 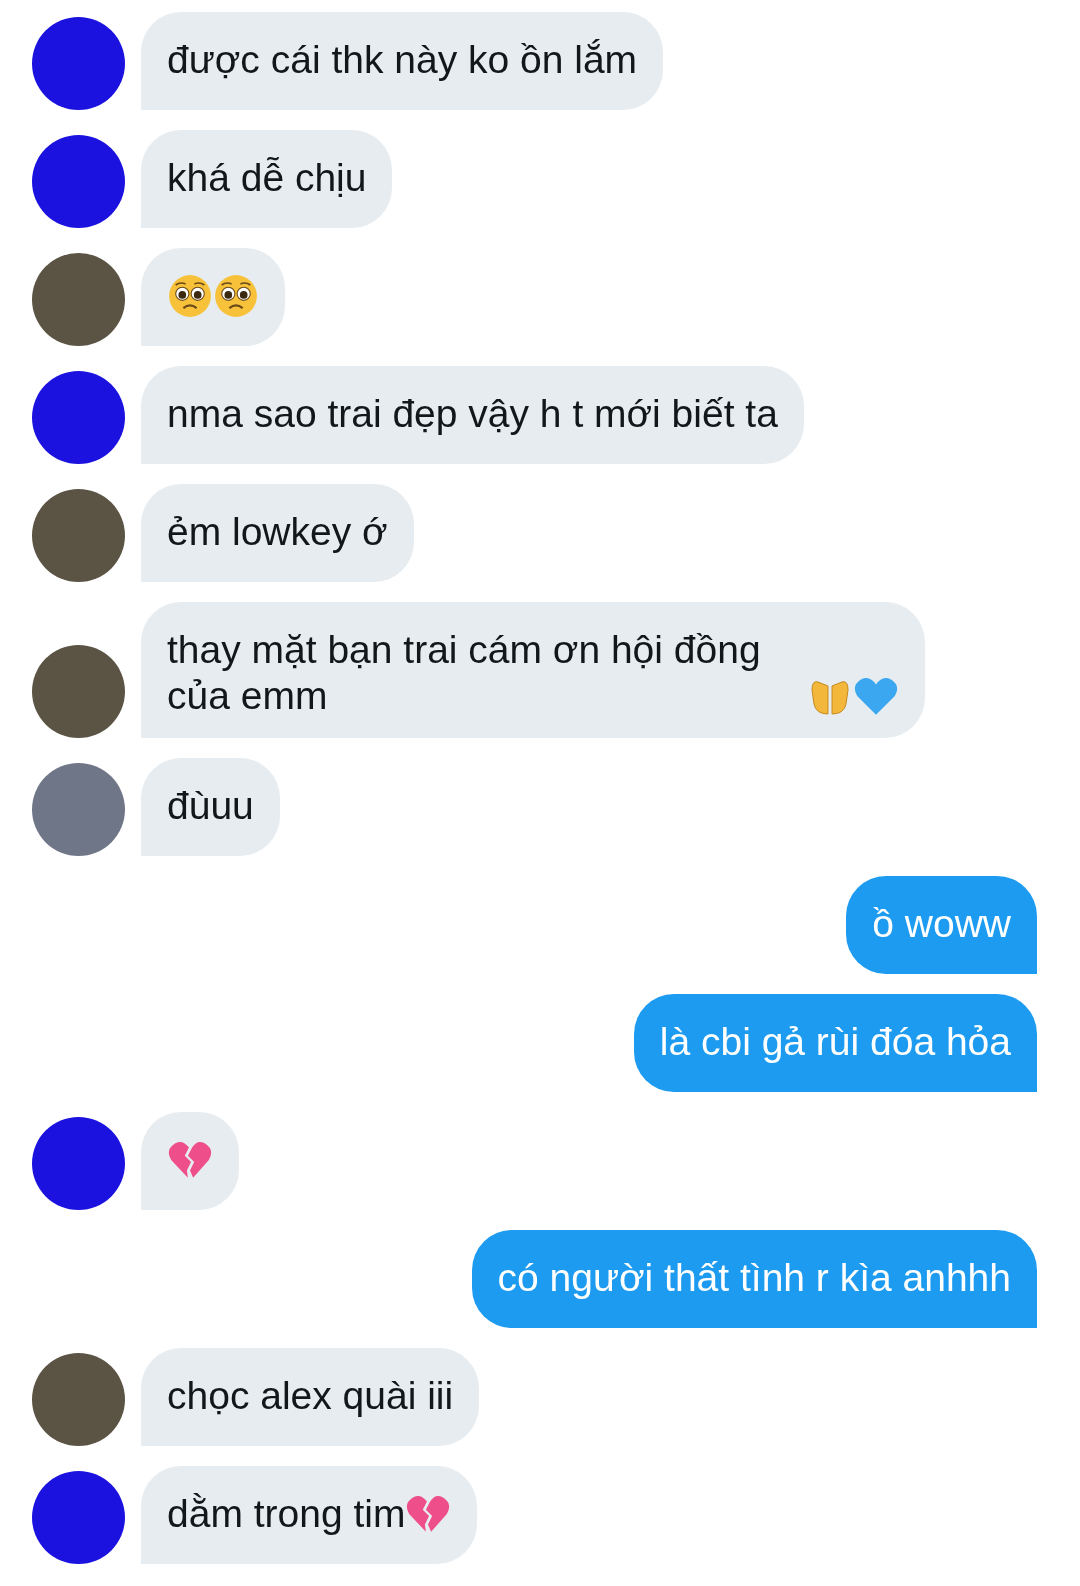 I want to click on message-text: được cái thk này ko ồn lắm, so click(x=402, y=60).